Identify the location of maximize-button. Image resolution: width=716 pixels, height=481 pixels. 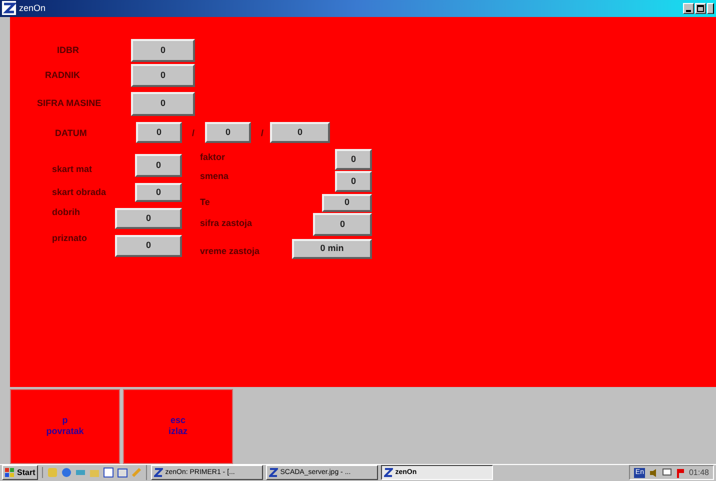
(700, 8).